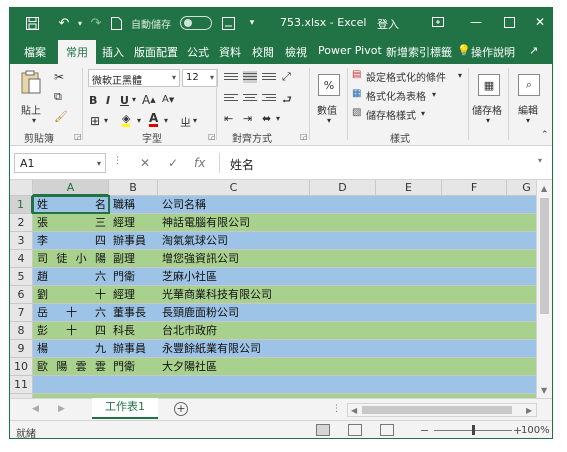 Image resolution: width=567 pixels, height=452 pixels. Describe the element at coordinates (286, 77) in the screenshot. I see `orientation-icon: ⤢` at that location.